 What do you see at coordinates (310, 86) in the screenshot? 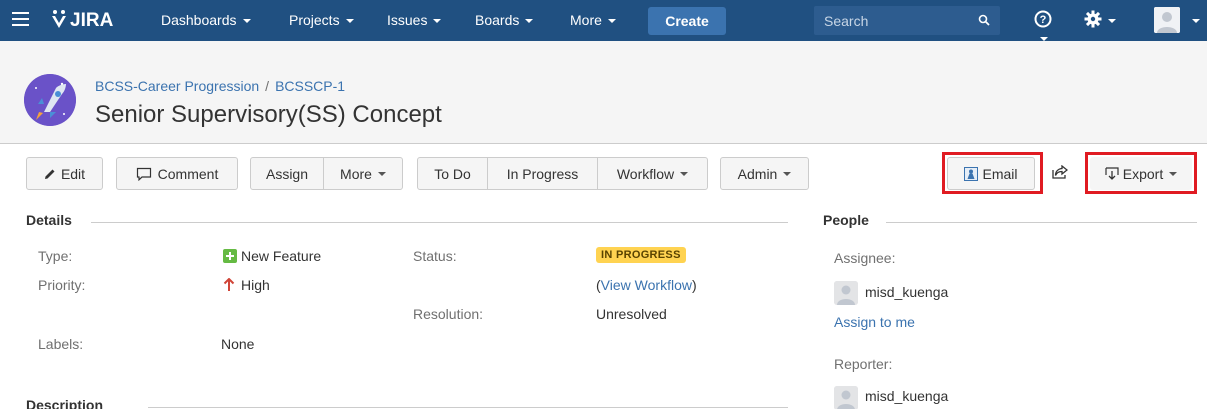
I see `breadcrumb-issue-link: BCSSCP-1` at bounding box center [310, 86].